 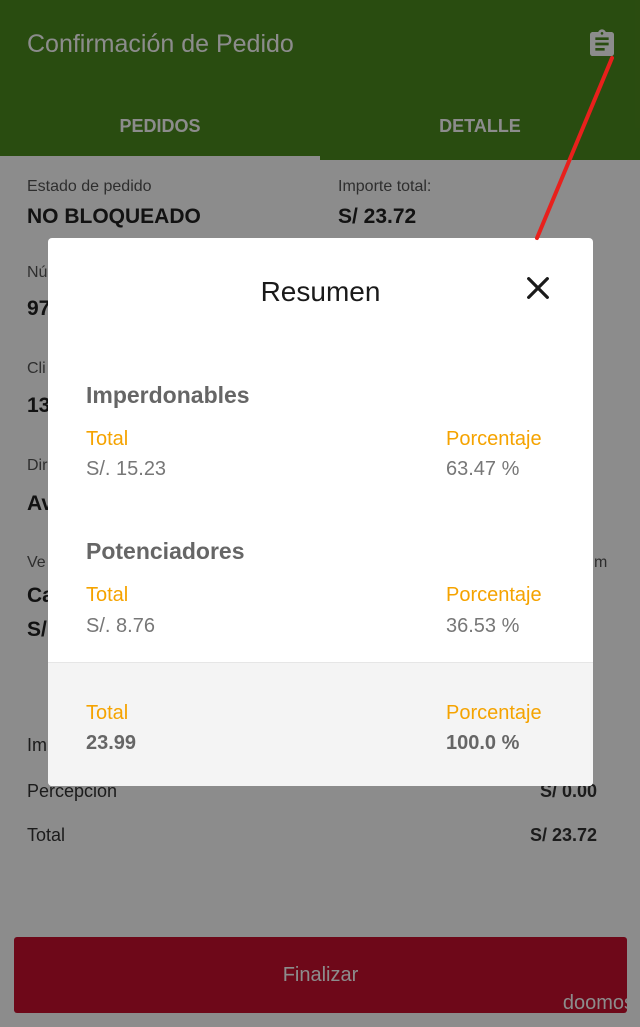 What do you see at coordinates (126, 469) in the screenshot?
I see `imperdonables-total-value: S/. 15.23` at bounding box center [126, 469].